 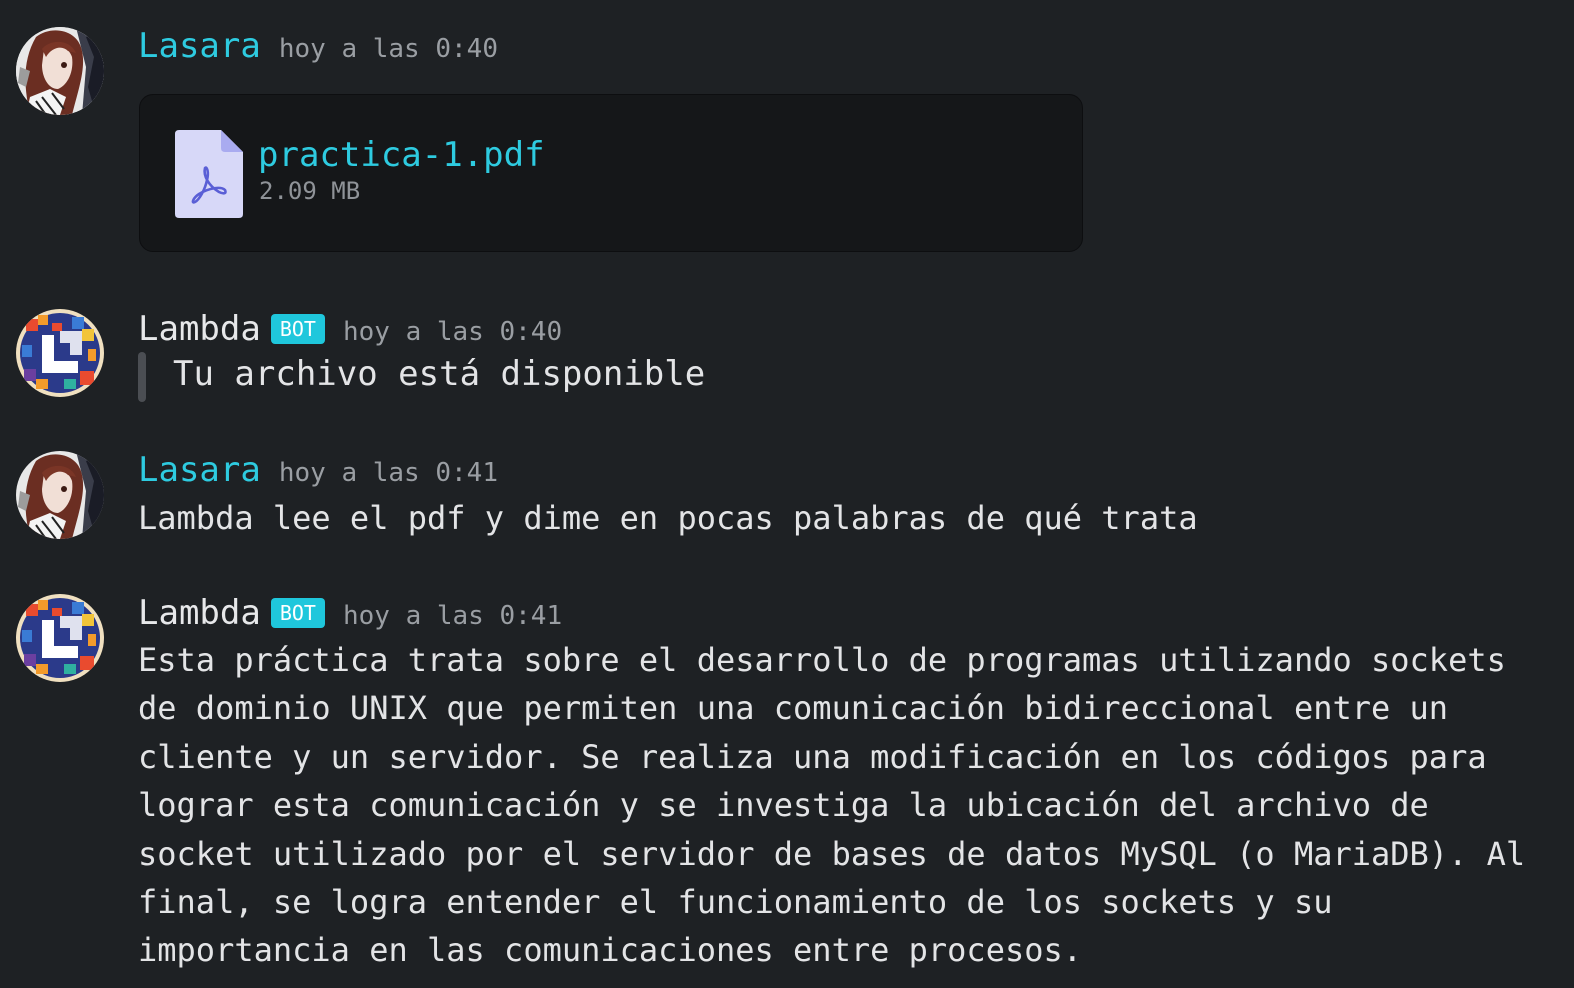 What do you see at coordinates (209, 174) in the screenshot?
I see `pdf-file-icon` at bounding box center [209, 174].